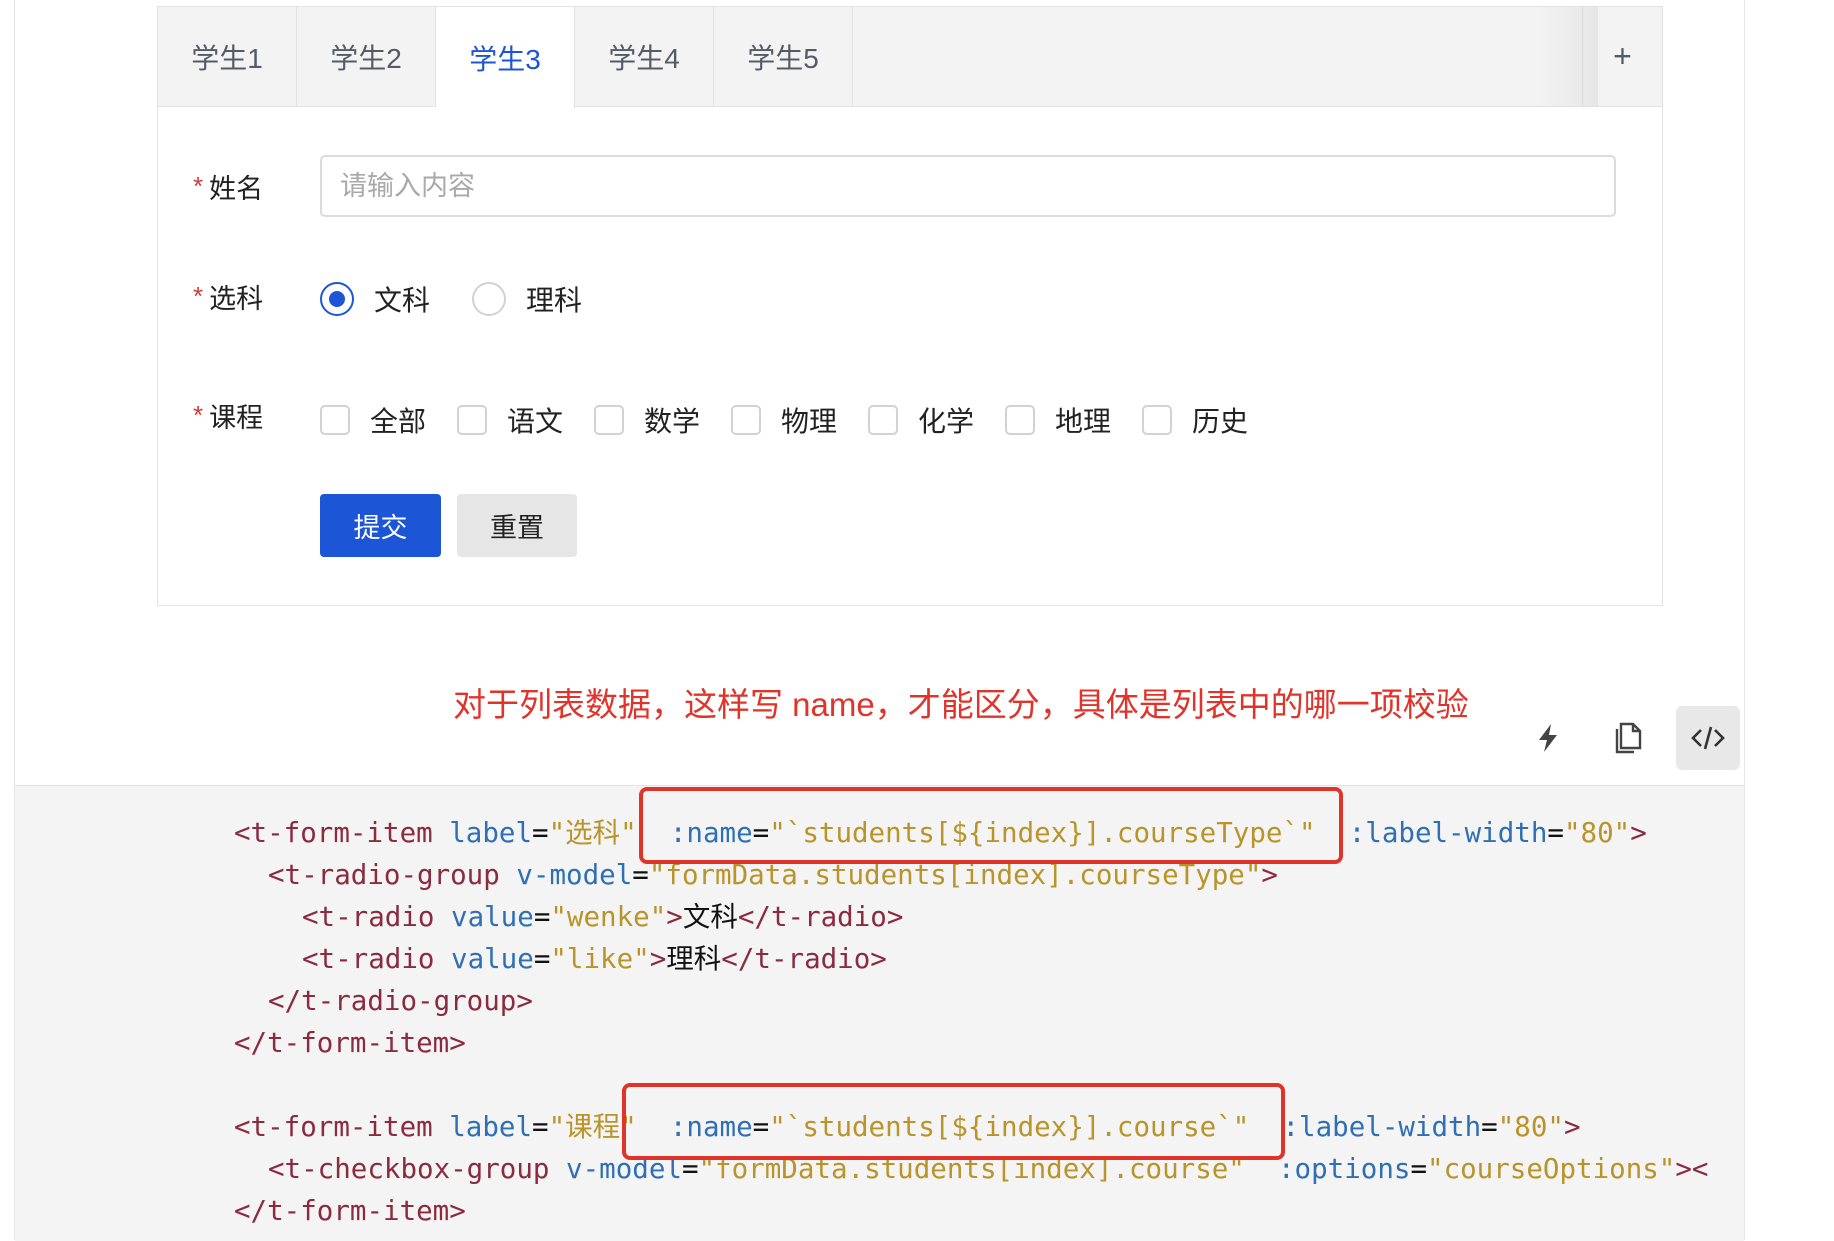 The width and height of the screenshot is (1834, 1241). I want to click on checkbox-geography: 地理, so click(1058, 420).